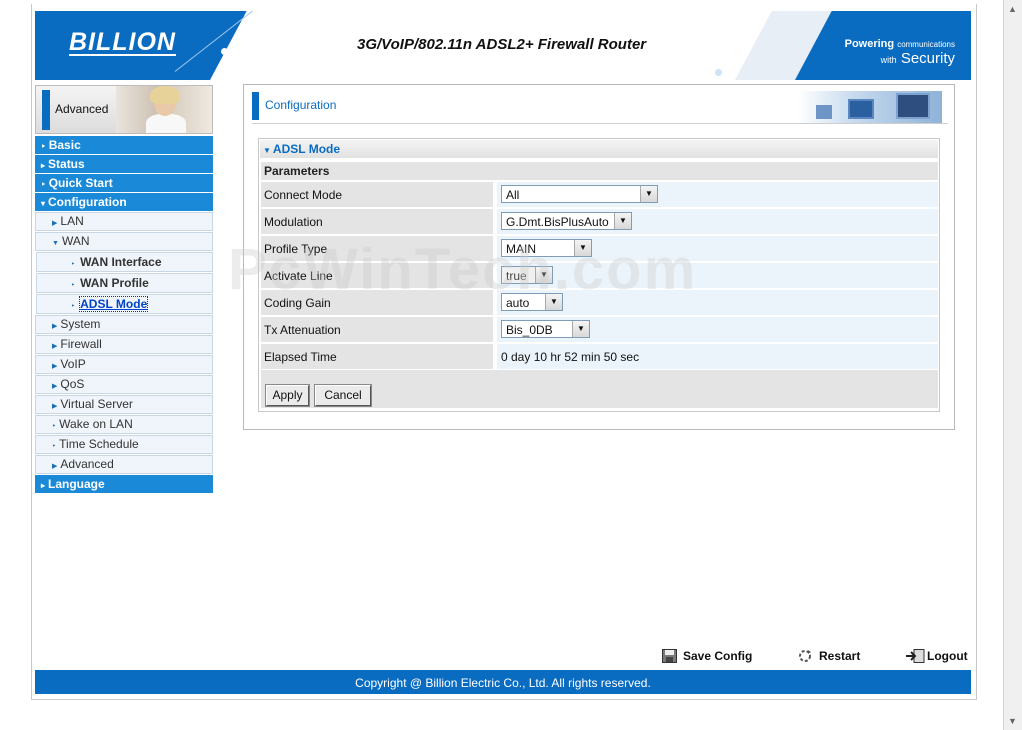  Describe the element at coordinates (124, 344) in the screenshot. I see `sidebar-item-firewall: ▶ Firewall` at that location.